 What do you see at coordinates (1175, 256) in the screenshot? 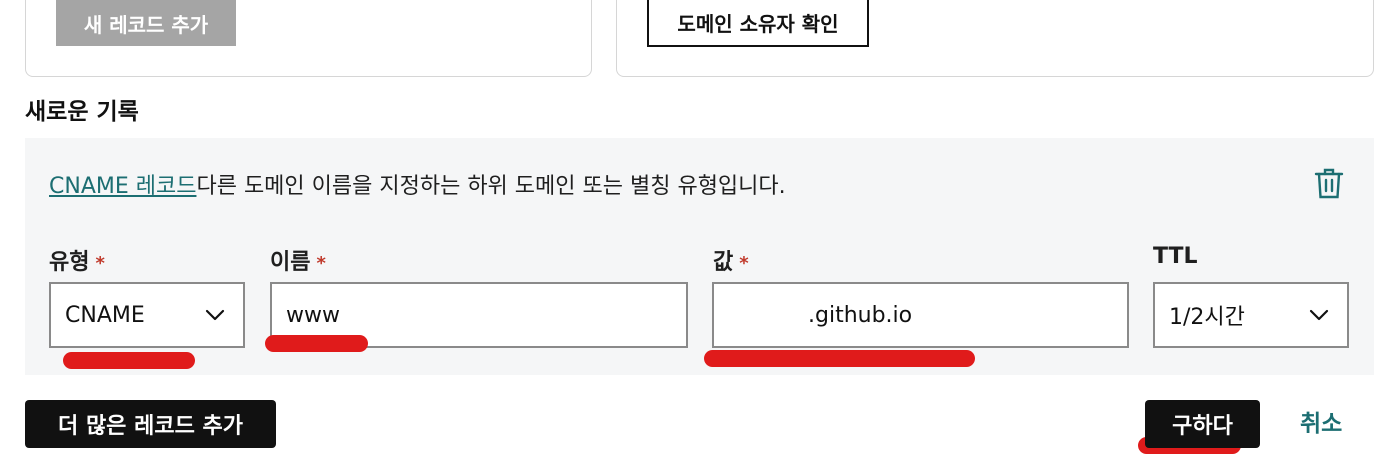
I see `ttl-label: TTL` at bounding box center [1175, 256].